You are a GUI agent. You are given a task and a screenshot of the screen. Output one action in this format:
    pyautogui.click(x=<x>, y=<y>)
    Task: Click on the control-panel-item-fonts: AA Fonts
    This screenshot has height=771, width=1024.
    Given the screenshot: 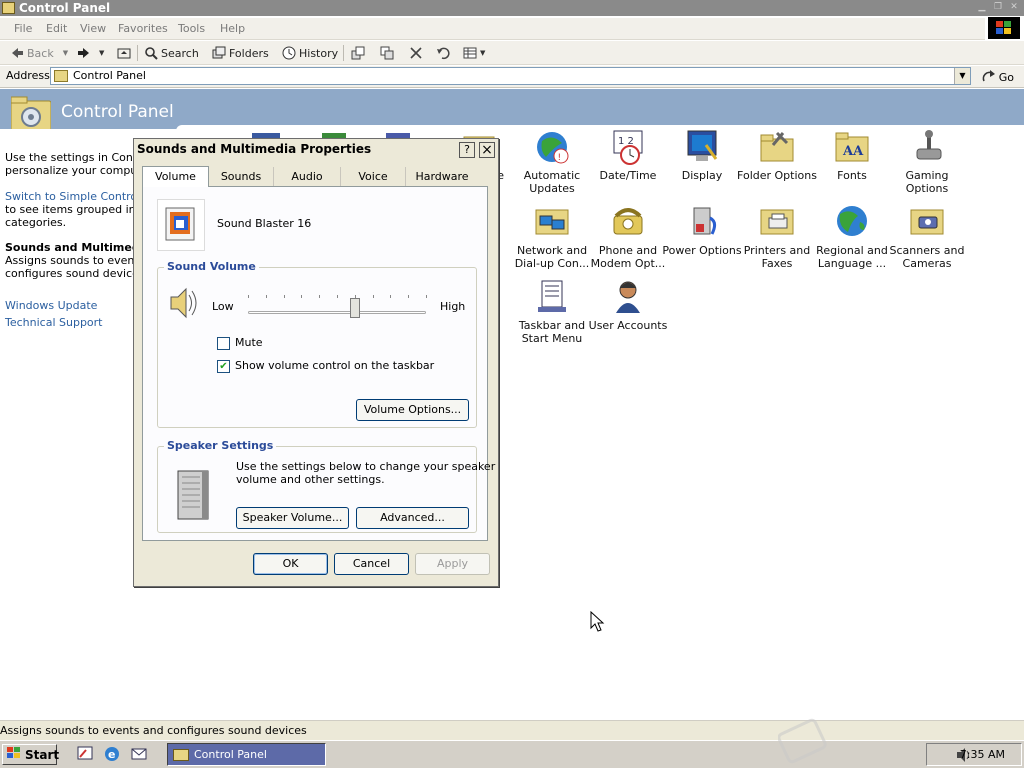 What is the action you would take?
    pyautogui.click(x=852, y=155)
    